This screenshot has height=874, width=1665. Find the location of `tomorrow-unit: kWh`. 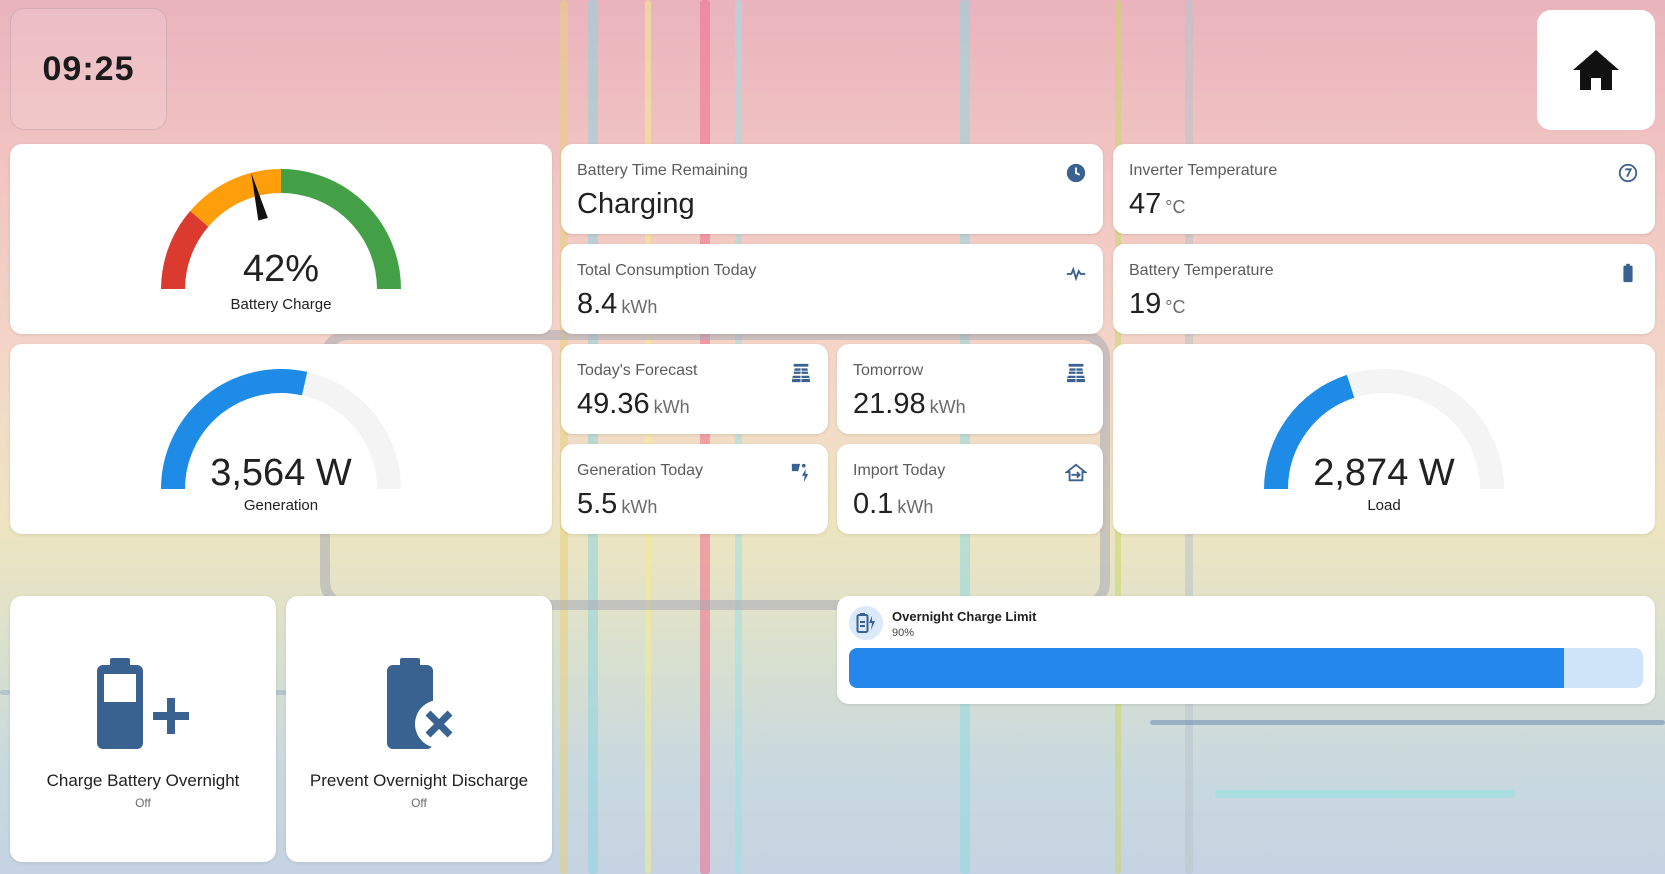

tomorrow-unit: kWh is located at coordinates (947, 407).